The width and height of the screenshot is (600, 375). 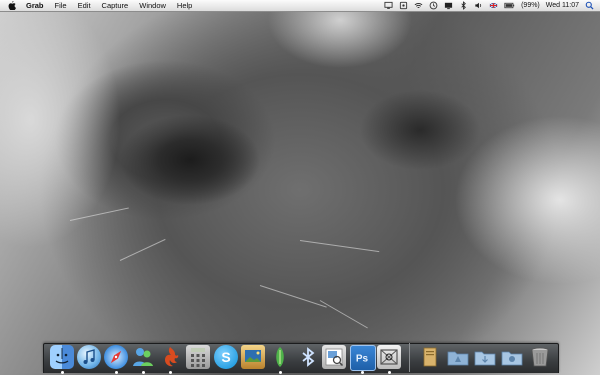 What do you see at coordinates (512, 357) in the screenshot?
I see `shared-folder-icon` at bounding box center [512, 357].